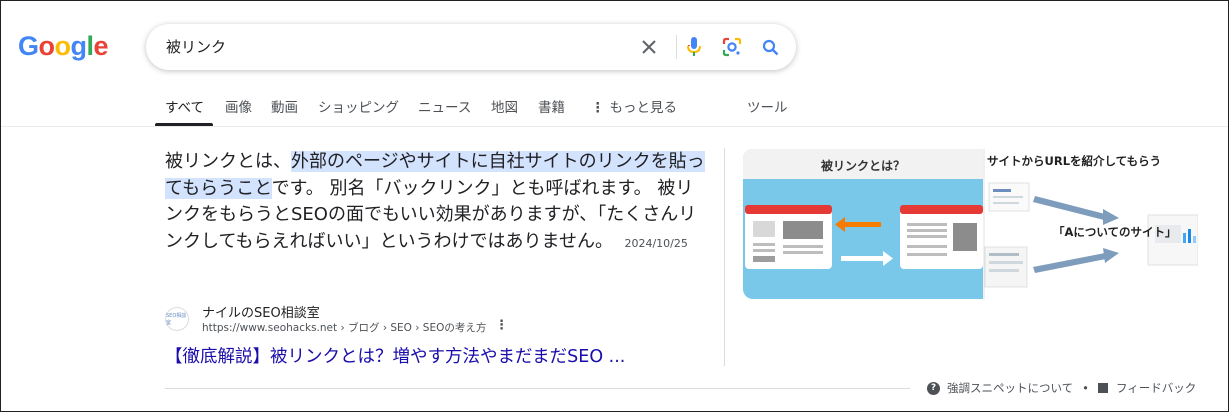 The width and height of the screenshot is (1229, 412). What do you see at coordinates (1115, 232) in the screenshot?
I see `image-right-label: 「Aについてのサイト」` at bounding box center [1115, 232].